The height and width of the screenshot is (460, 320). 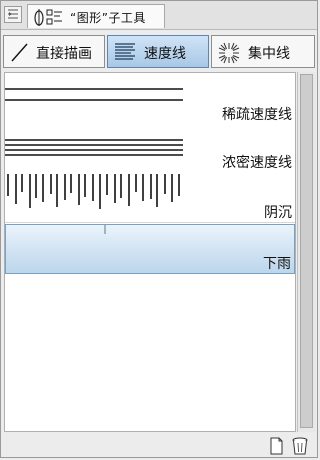 I want to click on preset-name: 阴沉, so click(x=278, y=213).